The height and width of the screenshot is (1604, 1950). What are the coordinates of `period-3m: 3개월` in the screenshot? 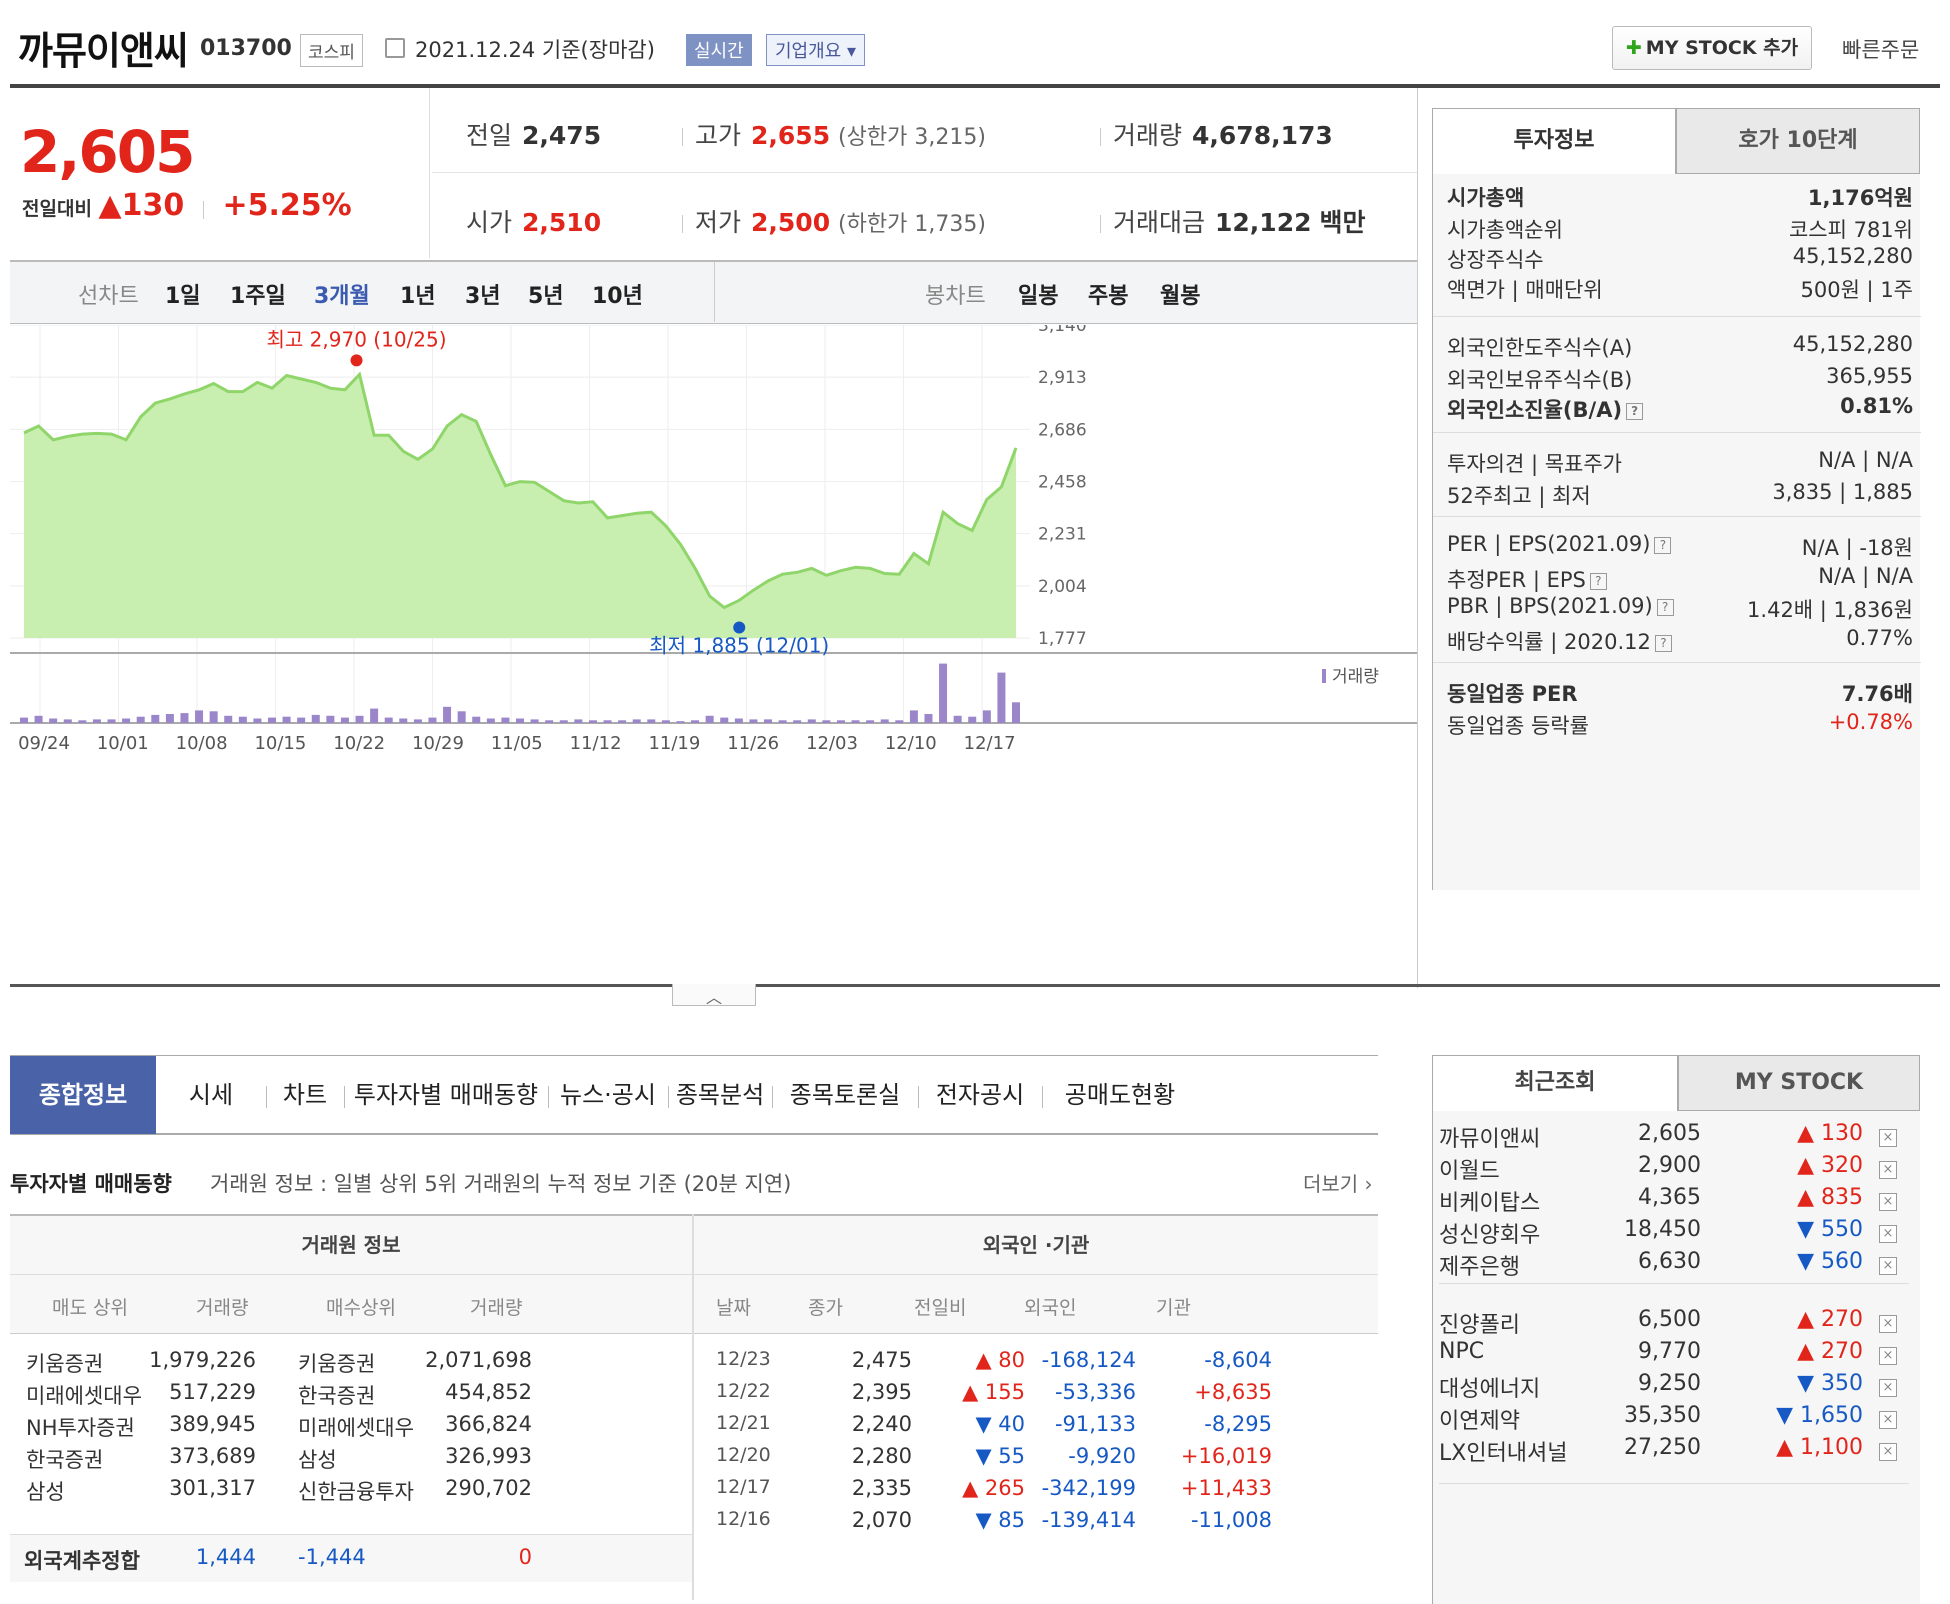 It's located at (342, 294).